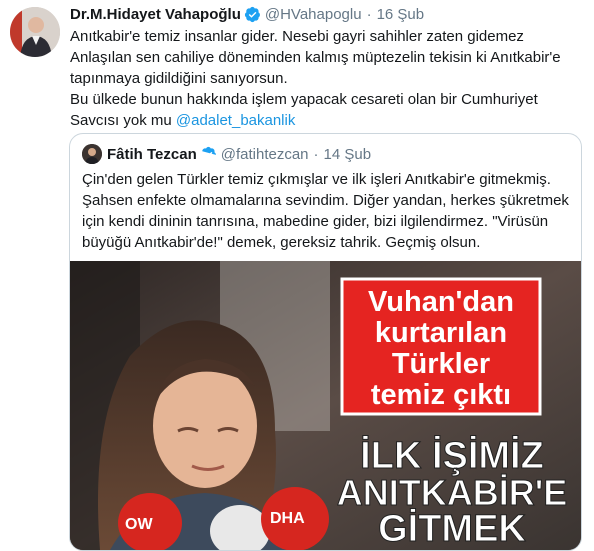  I want to click on tweet-date: 16 Şub, so click(401, 14).